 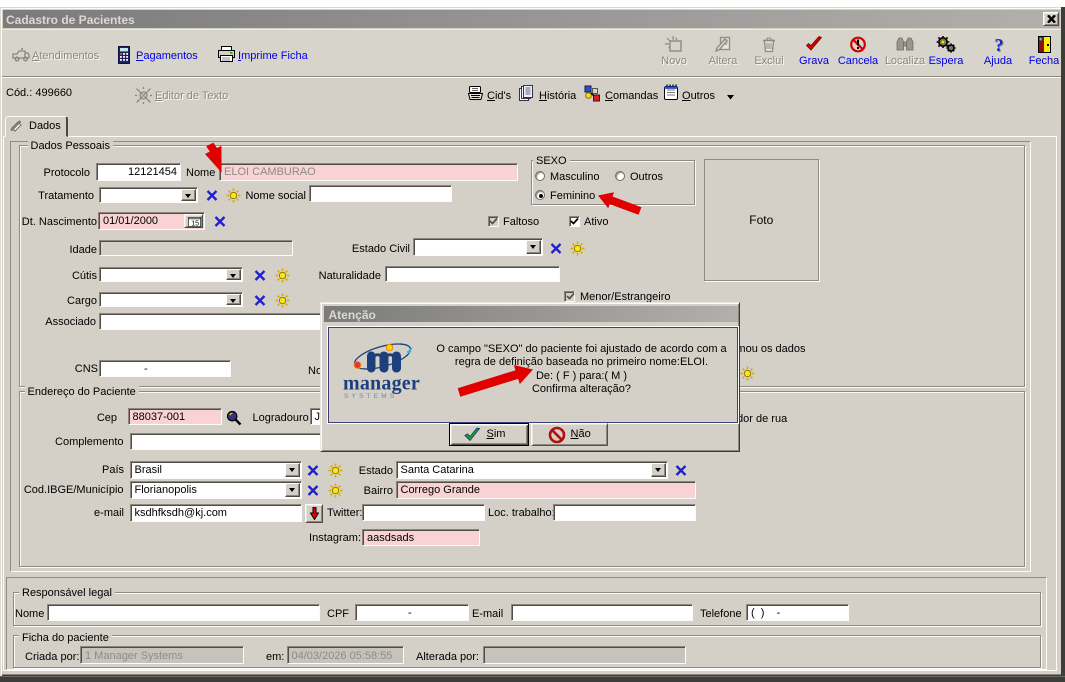 I want to click on svg-text: SYSTEMS, so click(x=370, y=396).